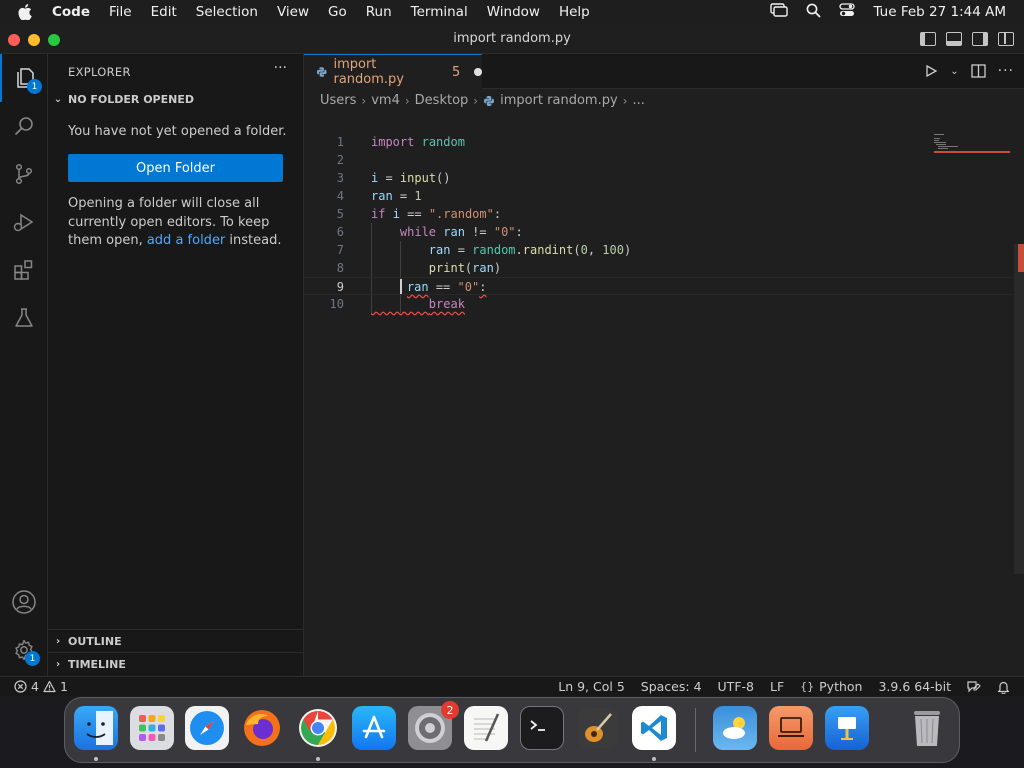 Image resolution: width=1024 pixels, height=768 pixels. What do you see at coordinates (1019, 409) in the screenshot?
I see `editor-scrollbar` at bounding box center [1019, 409].